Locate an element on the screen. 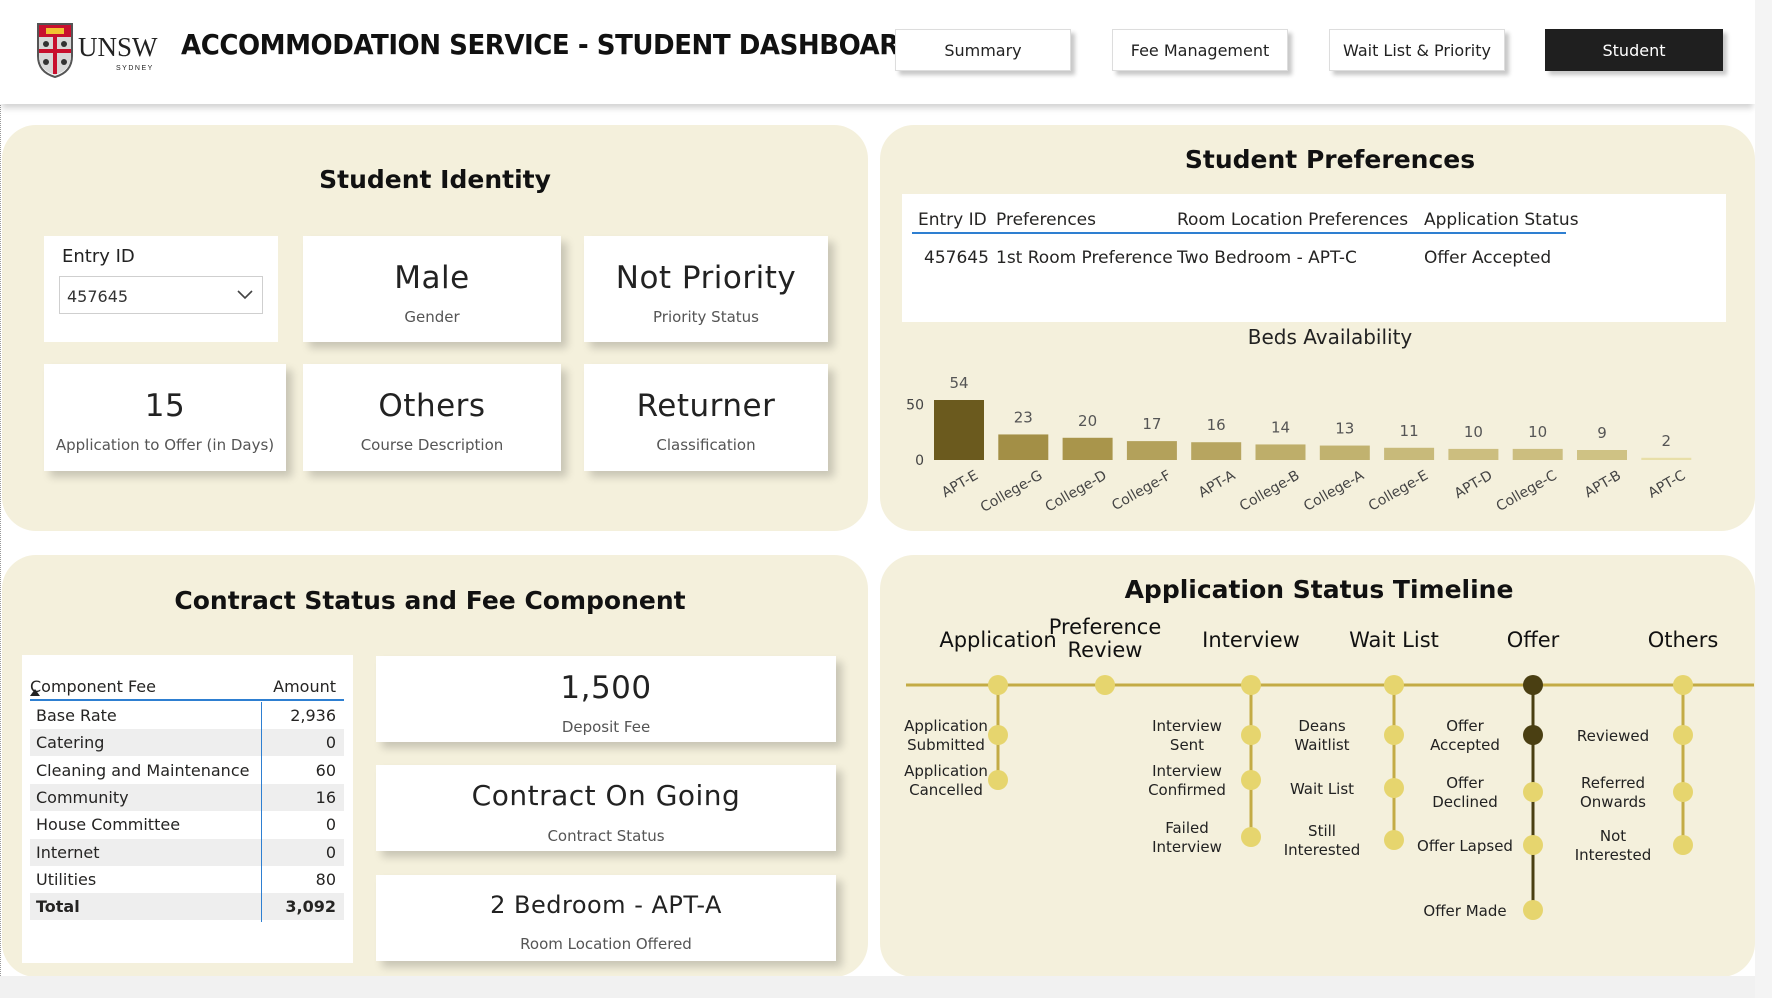 The image size is (1772, 998). status-marker-still-interested is located at coordinates (1394, 840).